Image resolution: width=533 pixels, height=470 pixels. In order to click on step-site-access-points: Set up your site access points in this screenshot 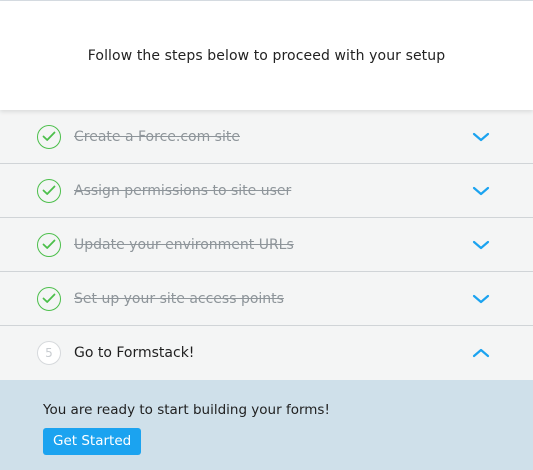, I will do `click(266, 299)`.